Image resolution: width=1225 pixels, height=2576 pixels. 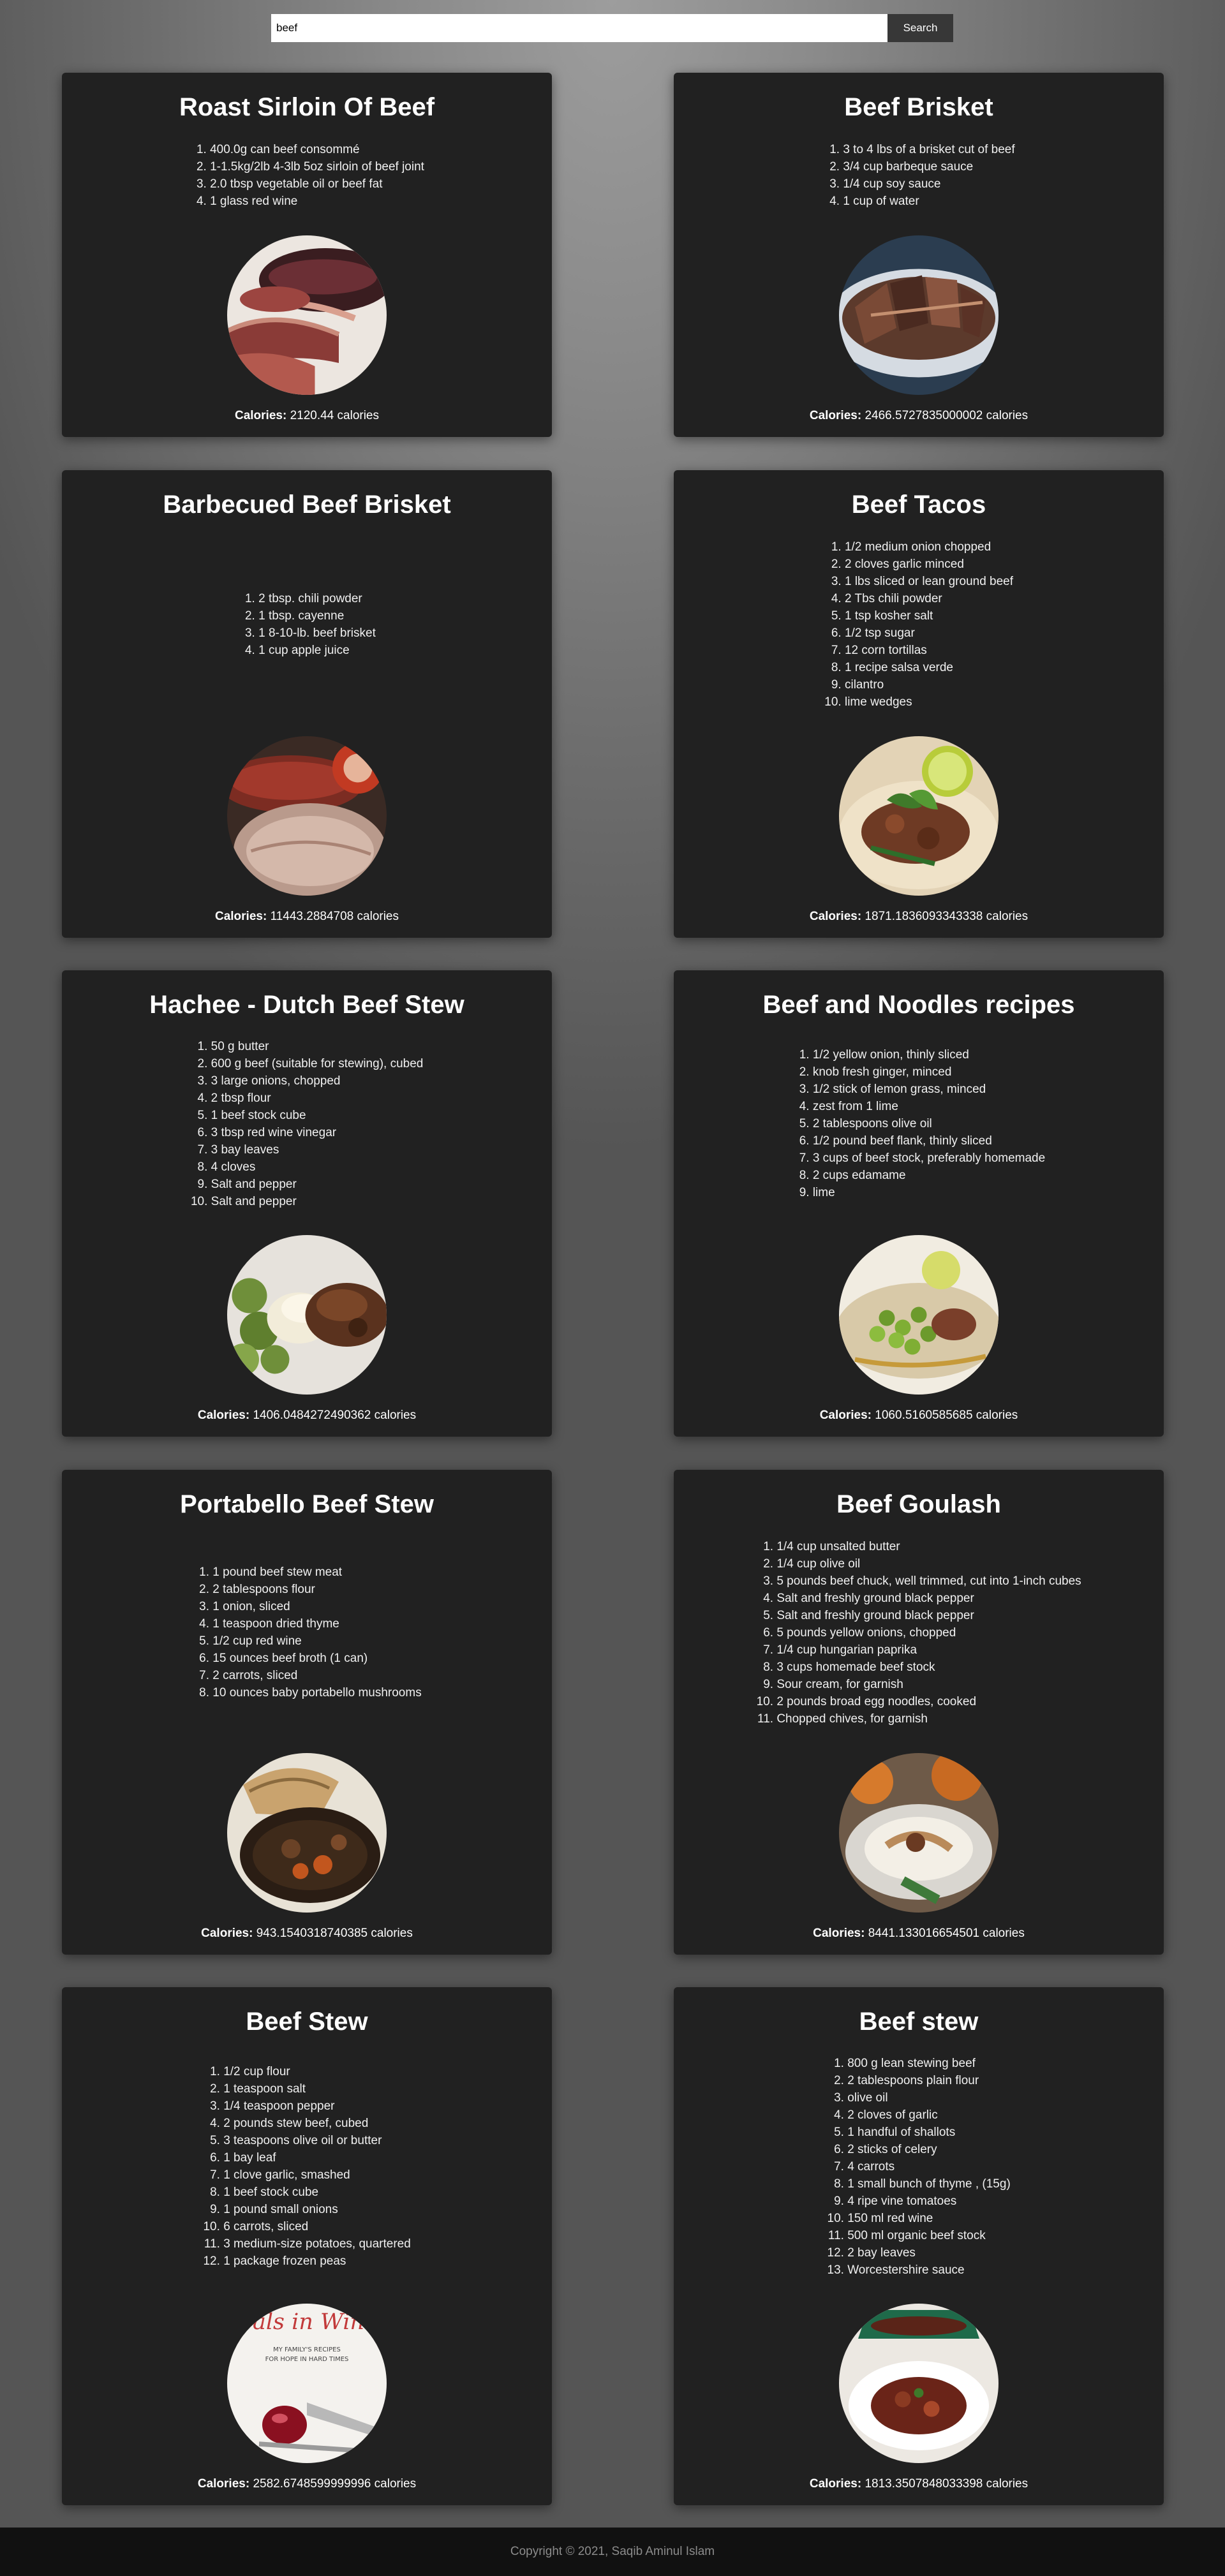 What do you see at coordinates (929, 547) in the screenshot?
I see `ingredient-item: 1/2 medium onion chopped` at bounding box center [929, 547].